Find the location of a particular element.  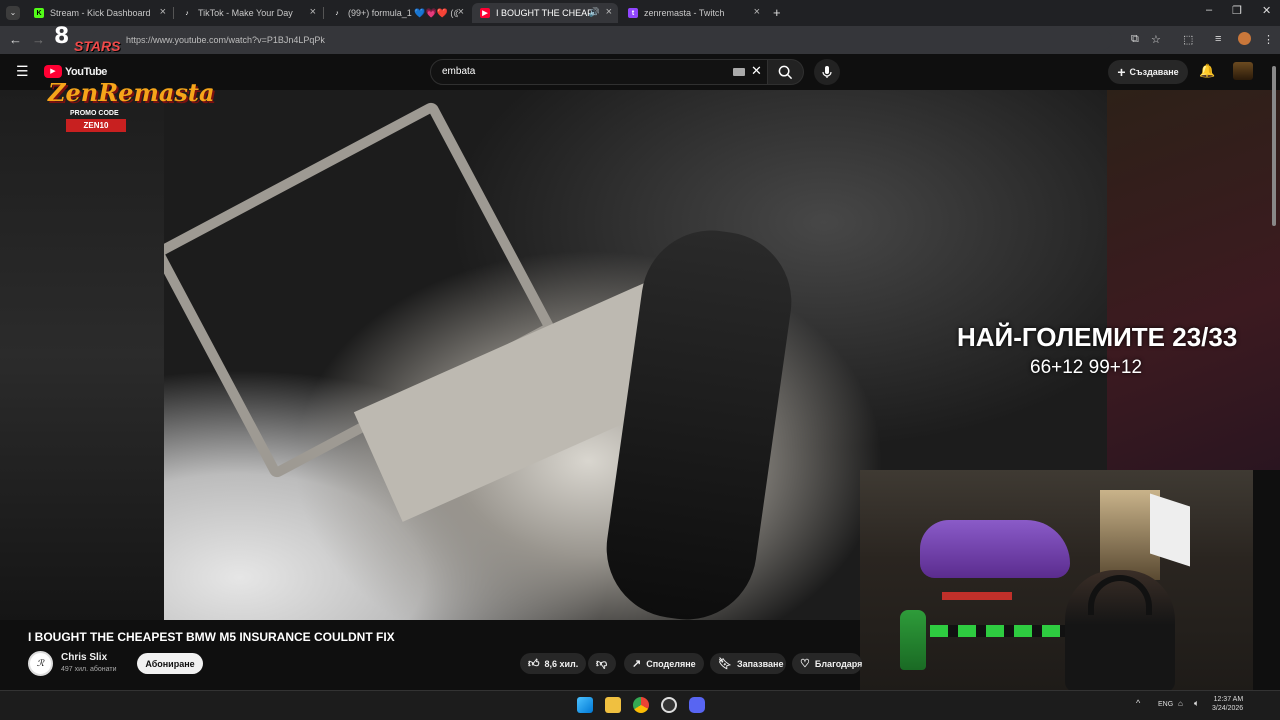

chrome-icon is located at coordinates (641, 705).